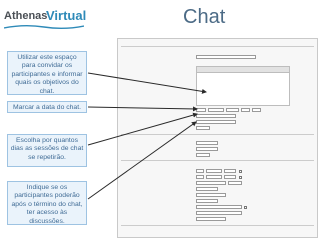 This screenshot has width=320, height=240. Describe the element at coordinates (207, 201) in the screenshot. I see `add-grade-conditions-button` at that location.